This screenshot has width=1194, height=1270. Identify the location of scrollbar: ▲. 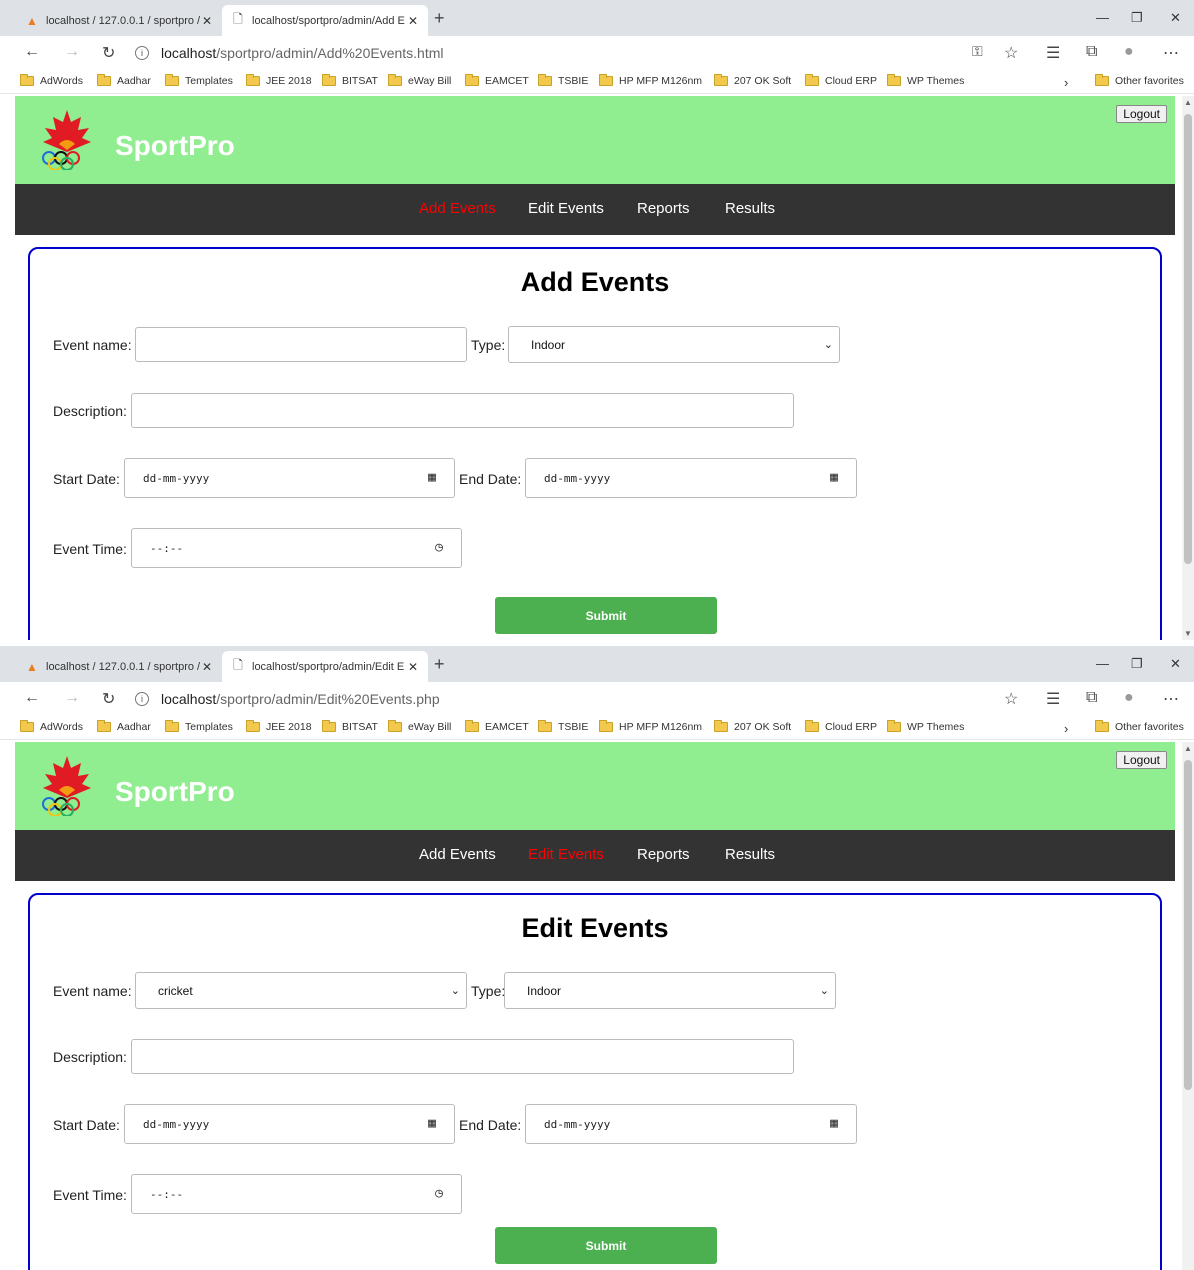
(1188, 1006).